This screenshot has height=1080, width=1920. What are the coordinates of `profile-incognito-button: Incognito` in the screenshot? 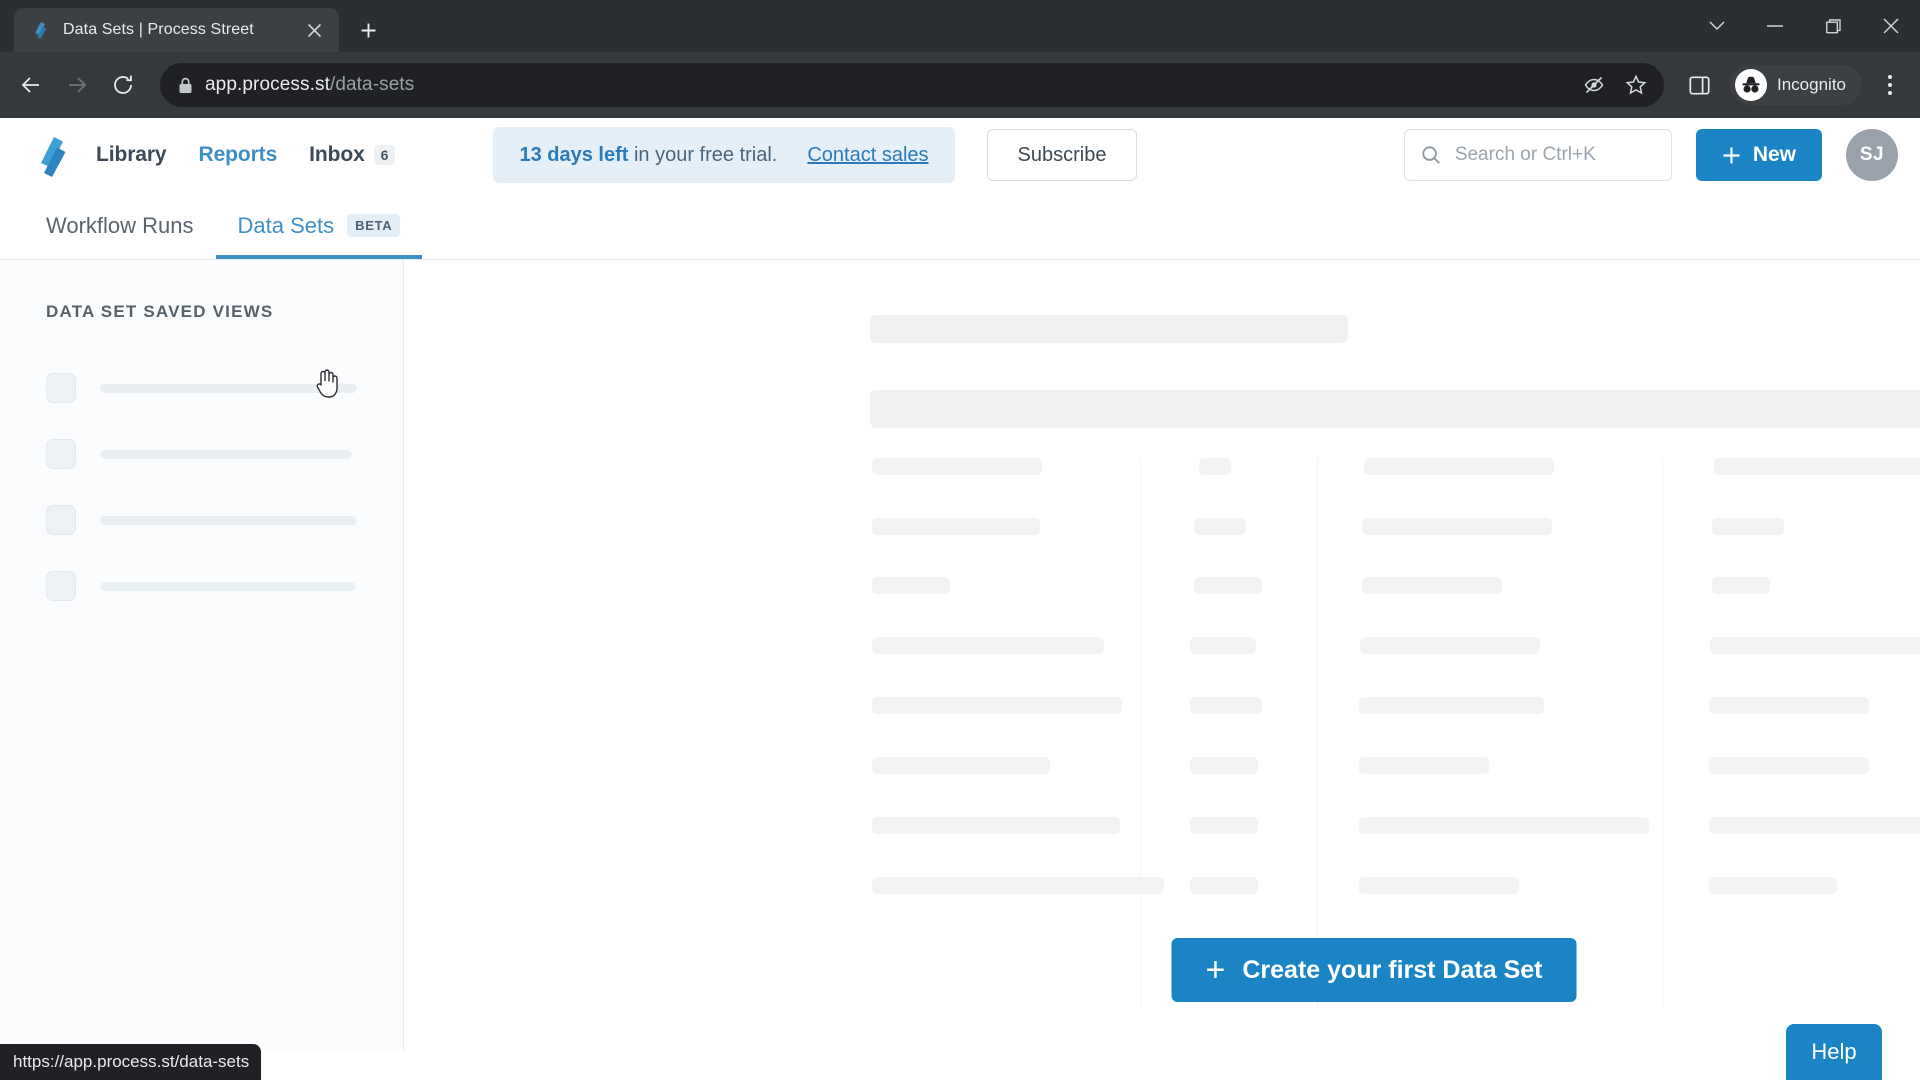 It's located at (1796, 85).